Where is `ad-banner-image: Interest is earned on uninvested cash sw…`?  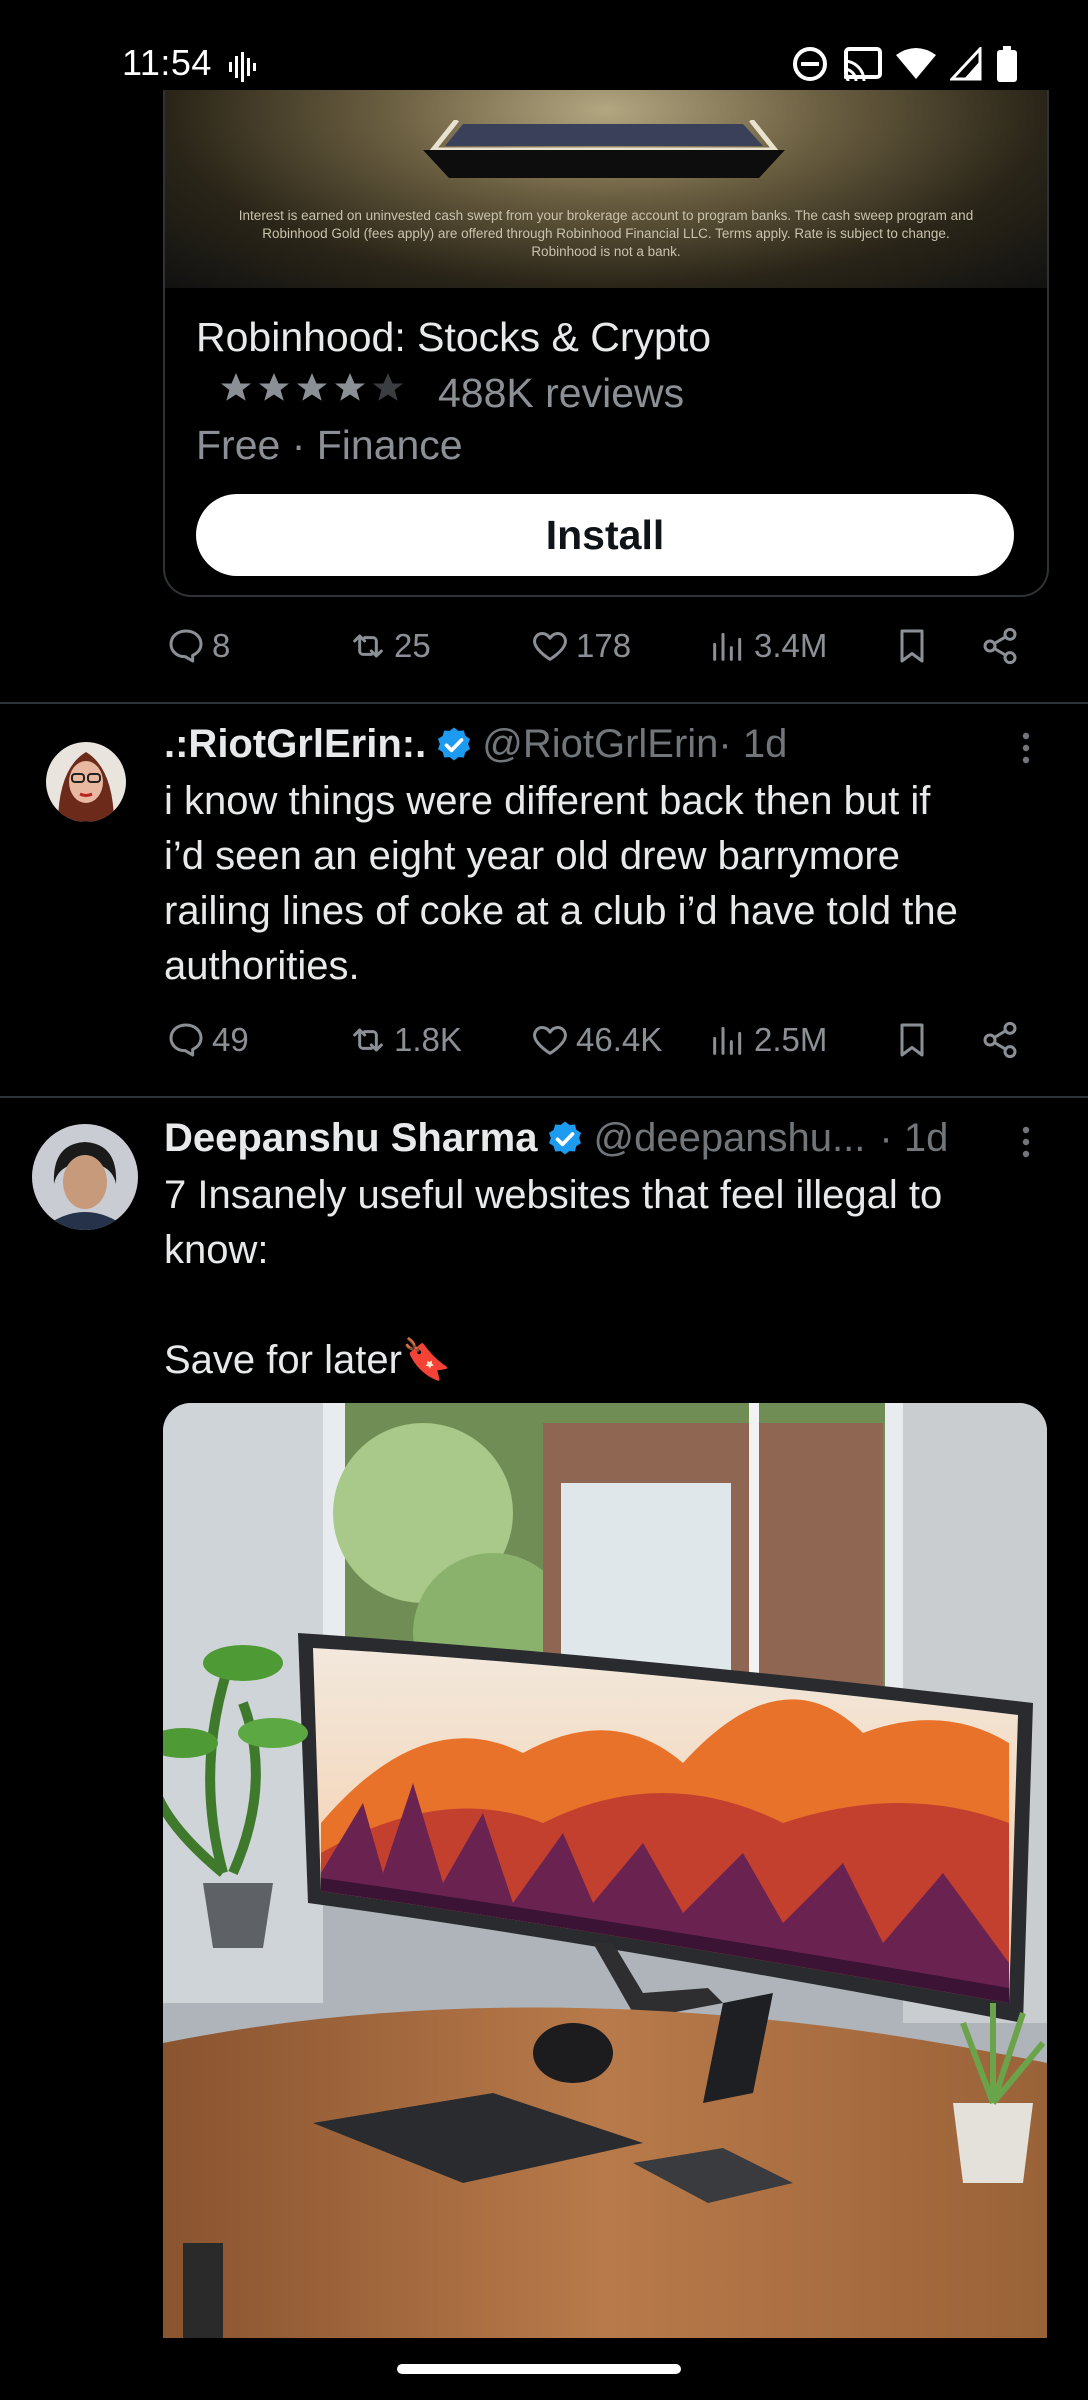
ad-banner-image: Interest is earned on uninvested cash sw… is located at coordinates (606, 189).